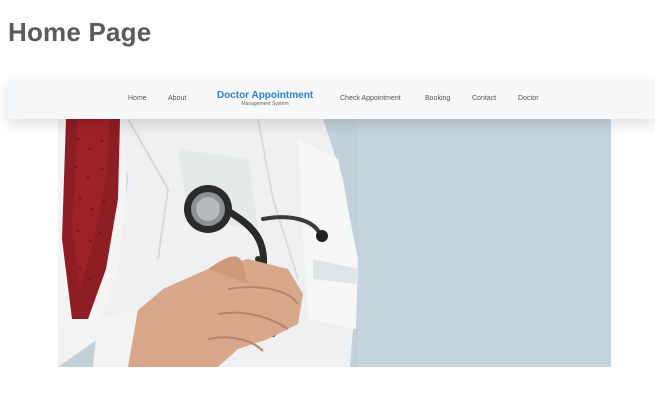 Image resolution: width=655 pixels, height=403 pixels. Describe the element at coordinates (437, 98) in the screenshot. I see `nav-item-booking: Booking` at that location.